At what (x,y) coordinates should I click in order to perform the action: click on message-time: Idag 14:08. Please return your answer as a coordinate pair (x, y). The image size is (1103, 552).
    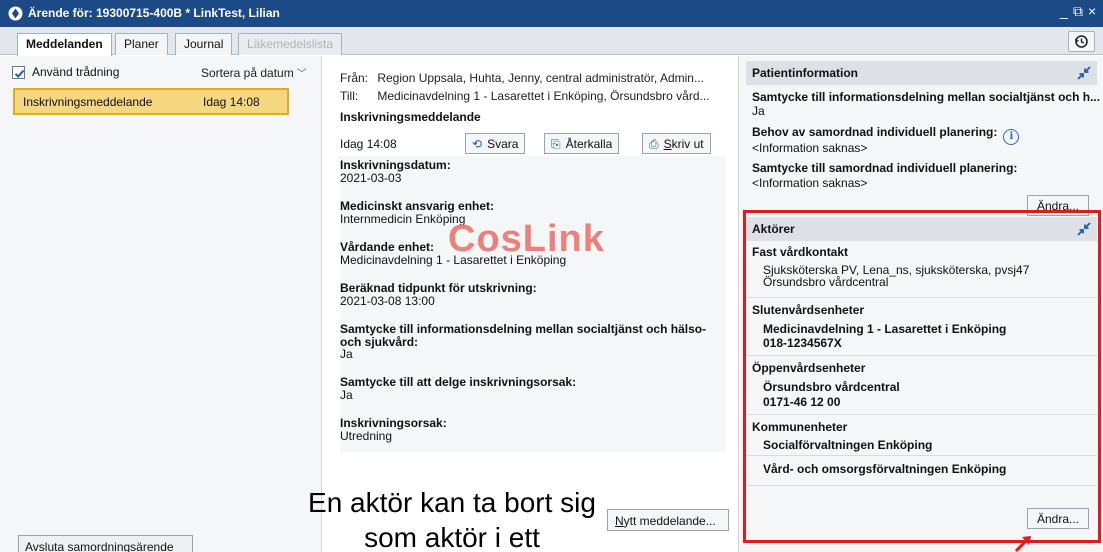
    Looking at the image, I should click on (231, 102).